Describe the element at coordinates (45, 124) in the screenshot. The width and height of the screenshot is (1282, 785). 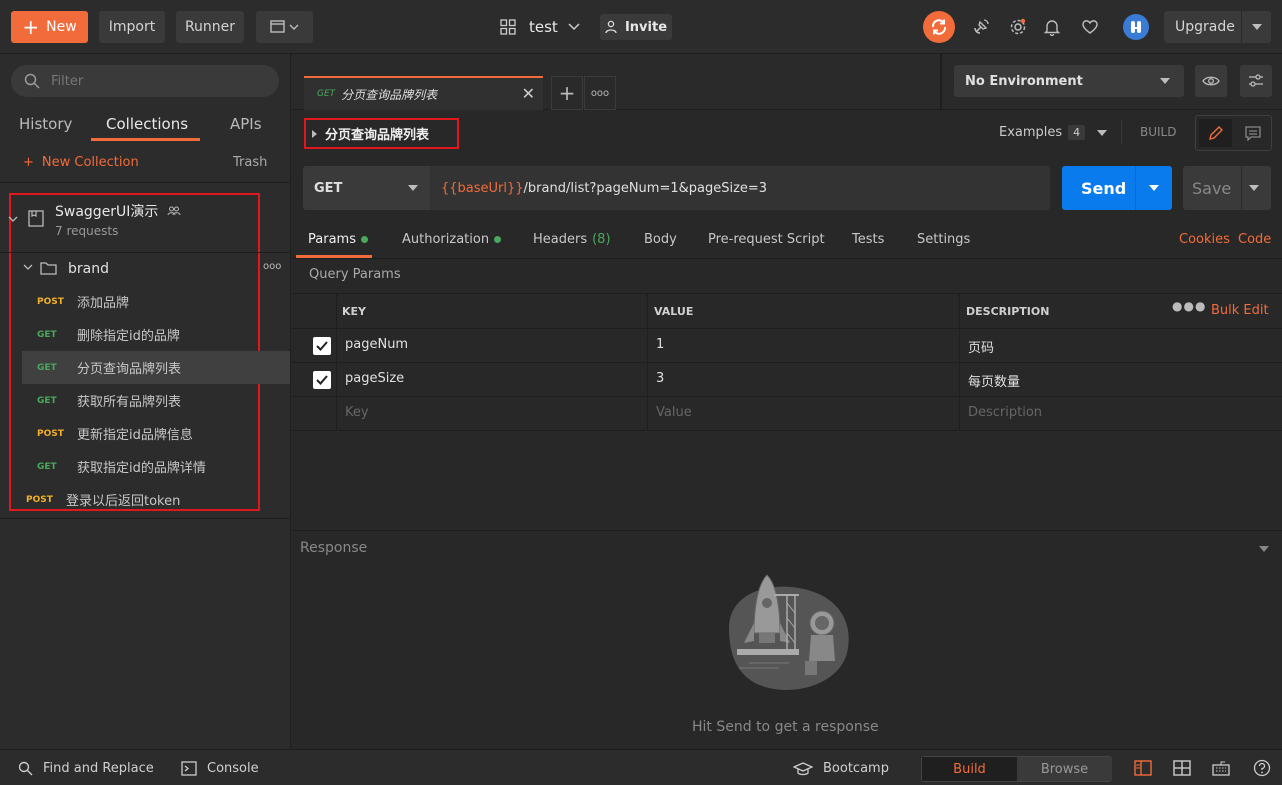
I see `tab-history: History` at that location.